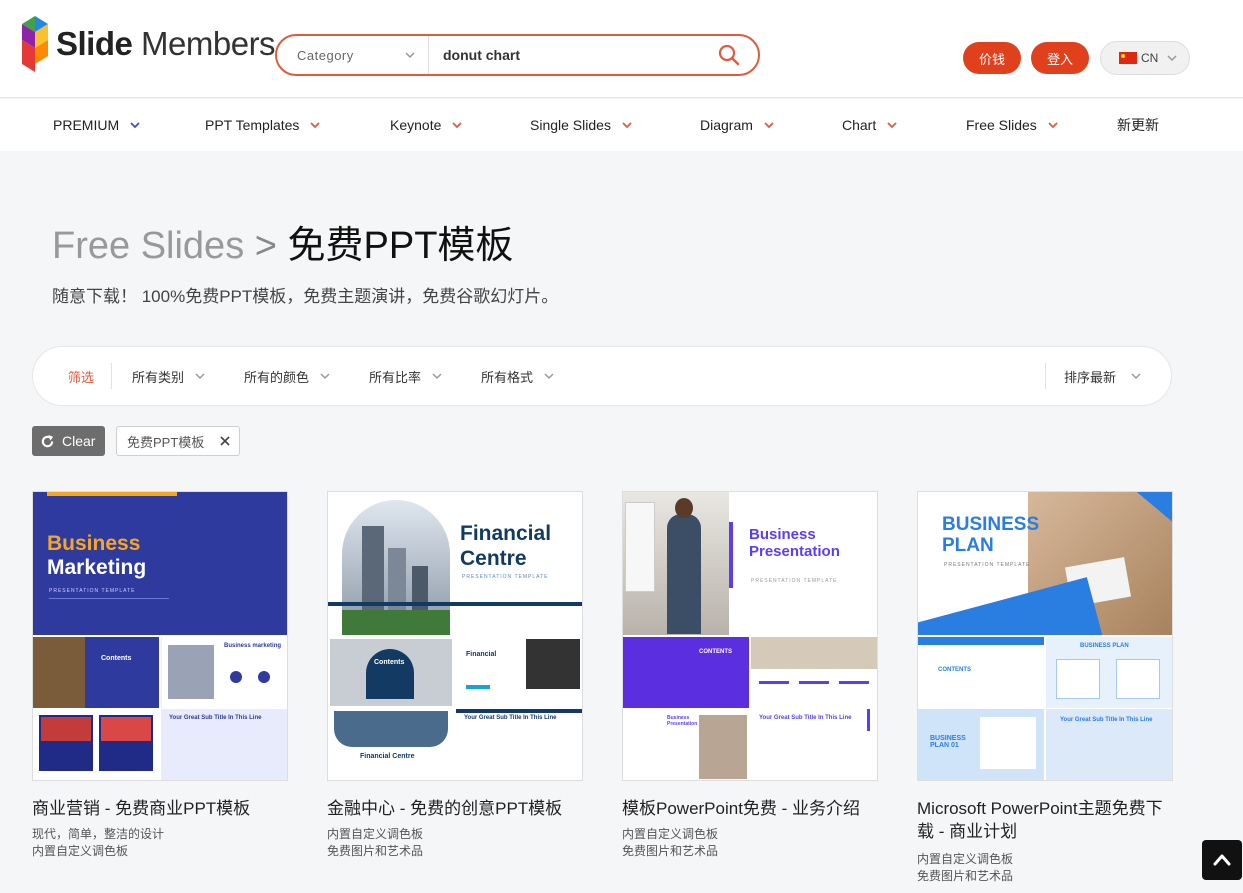 The image size is (1243, 893). What do you see at coordinates (948, 742) in the screenshot?
I see `thumb-slide-title: BUSINESS PLAN 01` at bounding box center [948, 742].